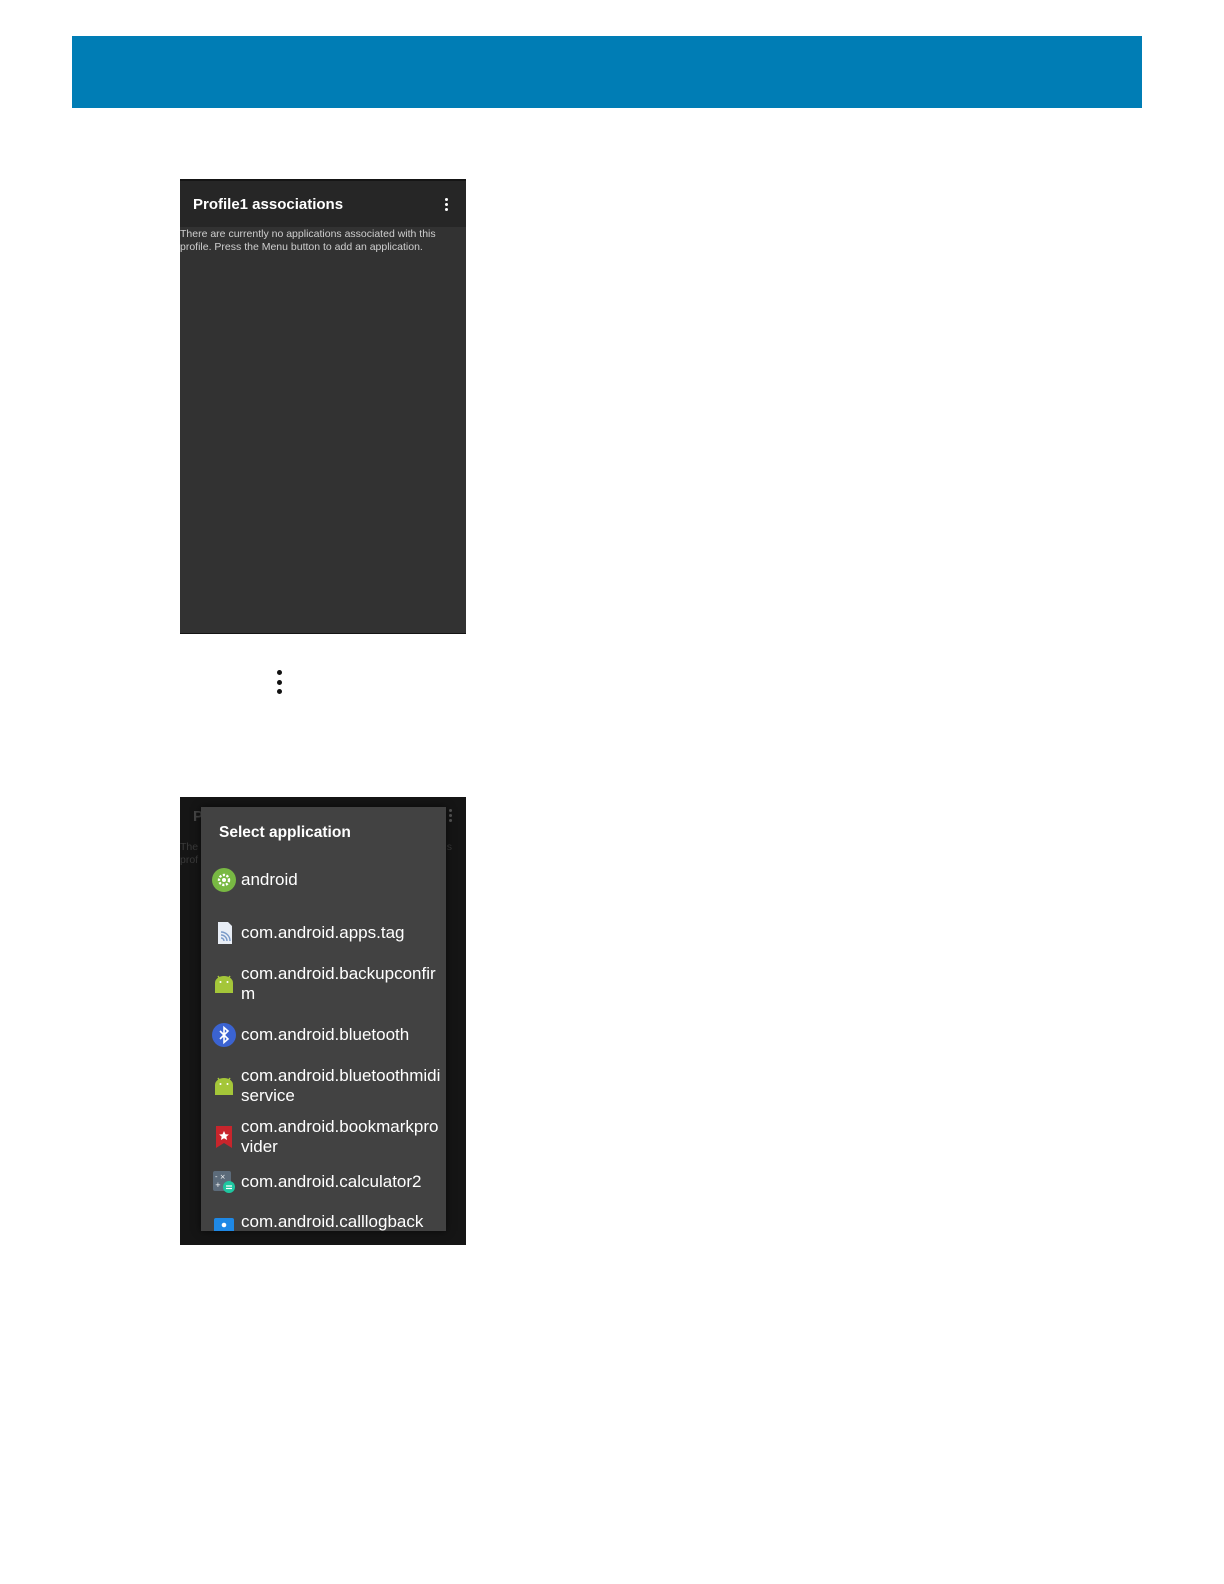  I want to click on dimmed-message-right: s, so click(449, 847).